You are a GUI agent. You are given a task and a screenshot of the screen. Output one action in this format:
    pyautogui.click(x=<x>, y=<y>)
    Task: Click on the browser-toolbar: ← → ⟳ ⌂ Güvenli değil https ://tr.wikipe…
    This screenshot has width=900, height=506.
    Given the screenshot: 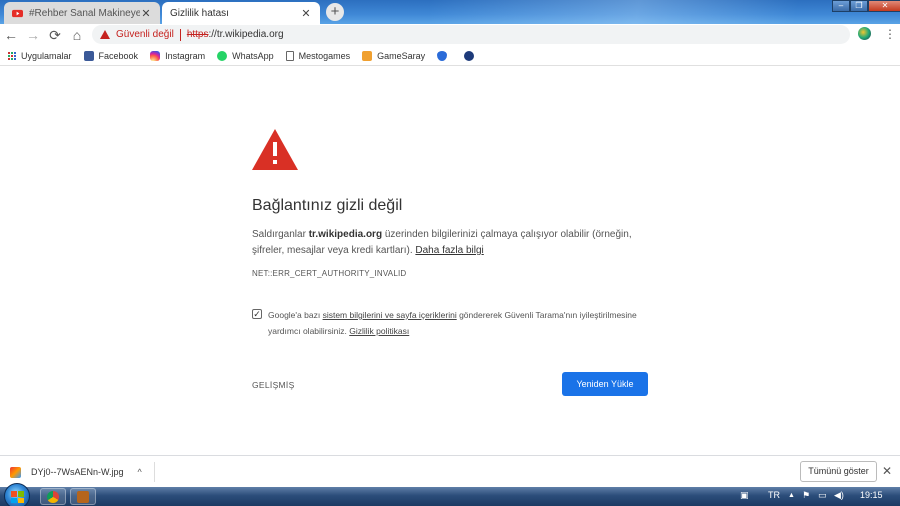 What is the action you would take?
    pyautogui.click(x=450, y=35)
    